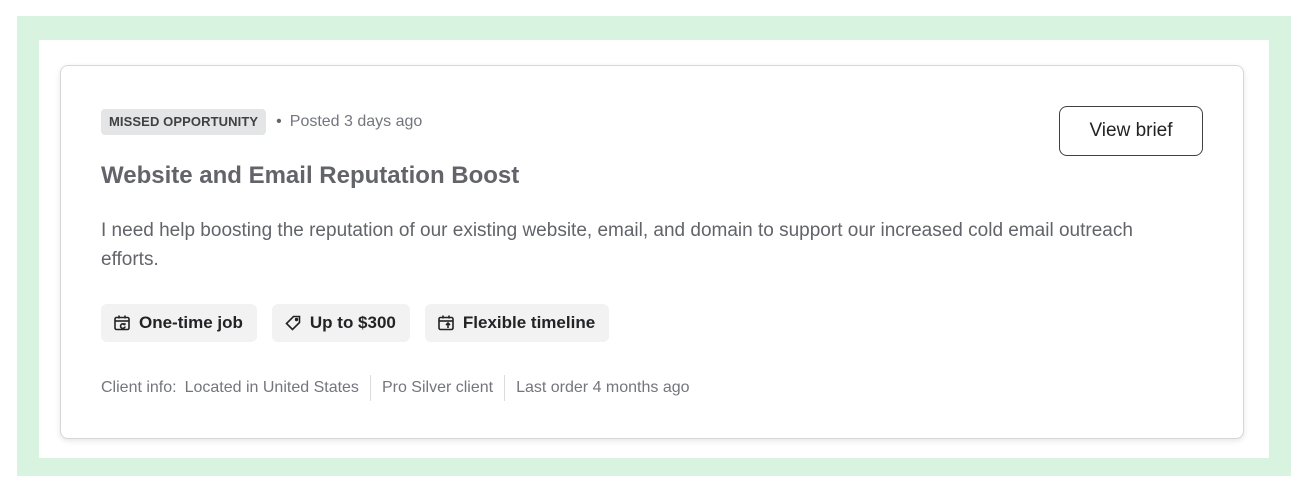  Describe the element at coordinates (529, 322) in the screenshot. I see `tag-label: Flexible timeline` at that location.